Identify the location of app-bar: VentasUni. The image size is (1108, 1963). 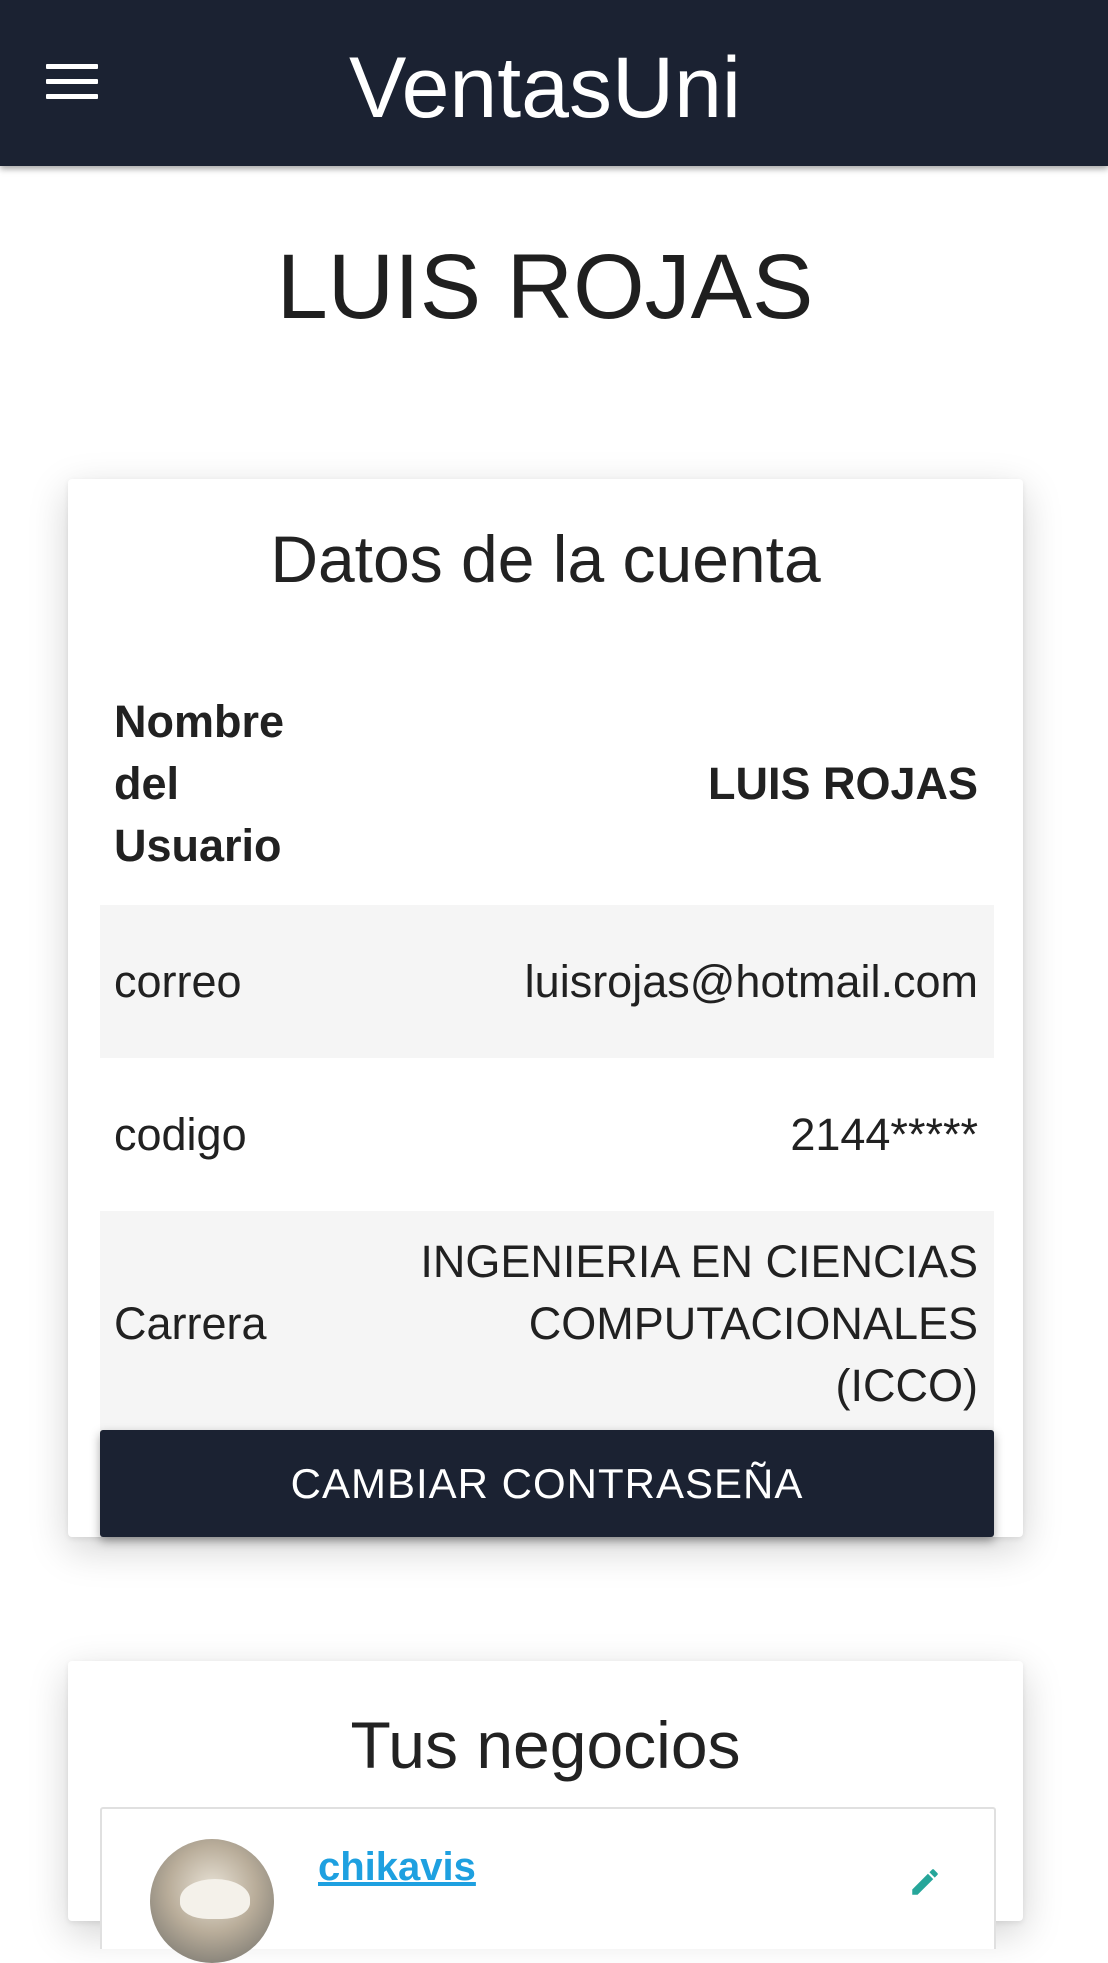
(554, 83).